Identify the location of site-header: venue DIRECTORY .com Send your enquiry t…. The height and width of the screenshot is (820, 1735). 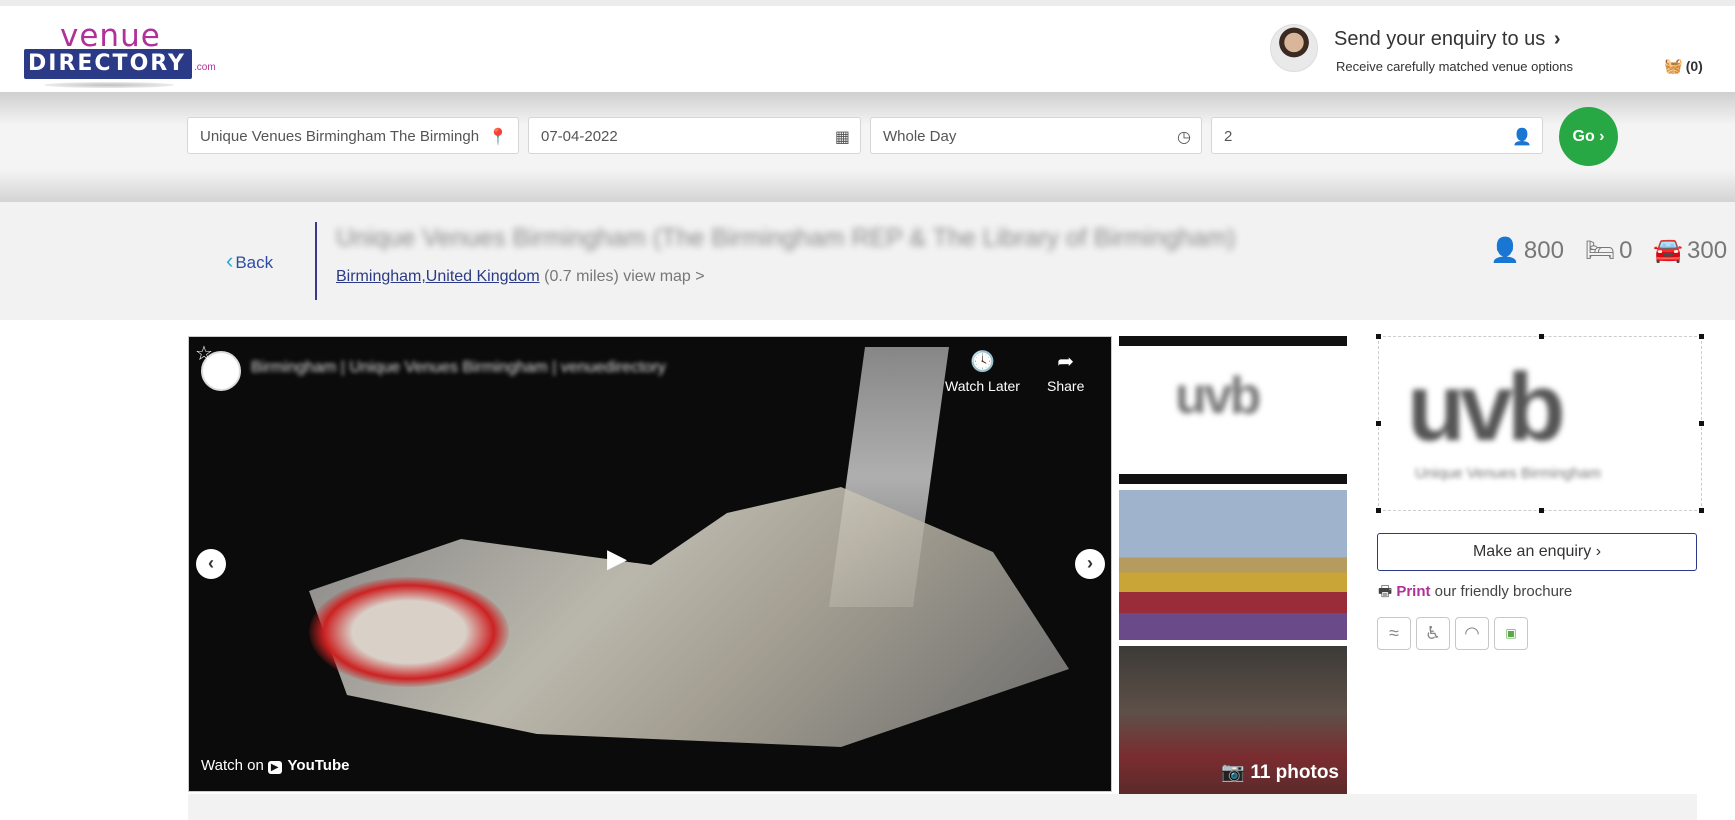
(867, 49).